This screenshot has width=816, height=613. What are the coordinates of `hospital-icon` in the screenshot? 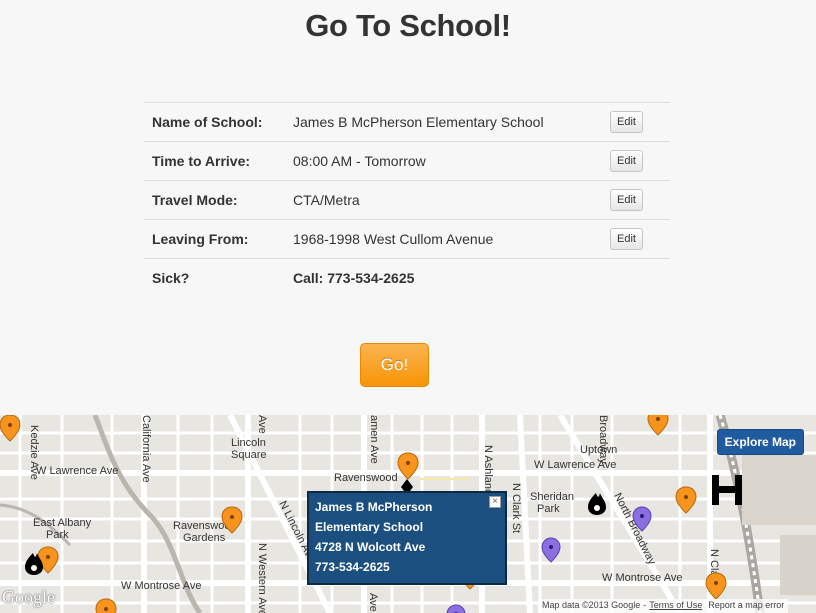 It's located at (727, 490).